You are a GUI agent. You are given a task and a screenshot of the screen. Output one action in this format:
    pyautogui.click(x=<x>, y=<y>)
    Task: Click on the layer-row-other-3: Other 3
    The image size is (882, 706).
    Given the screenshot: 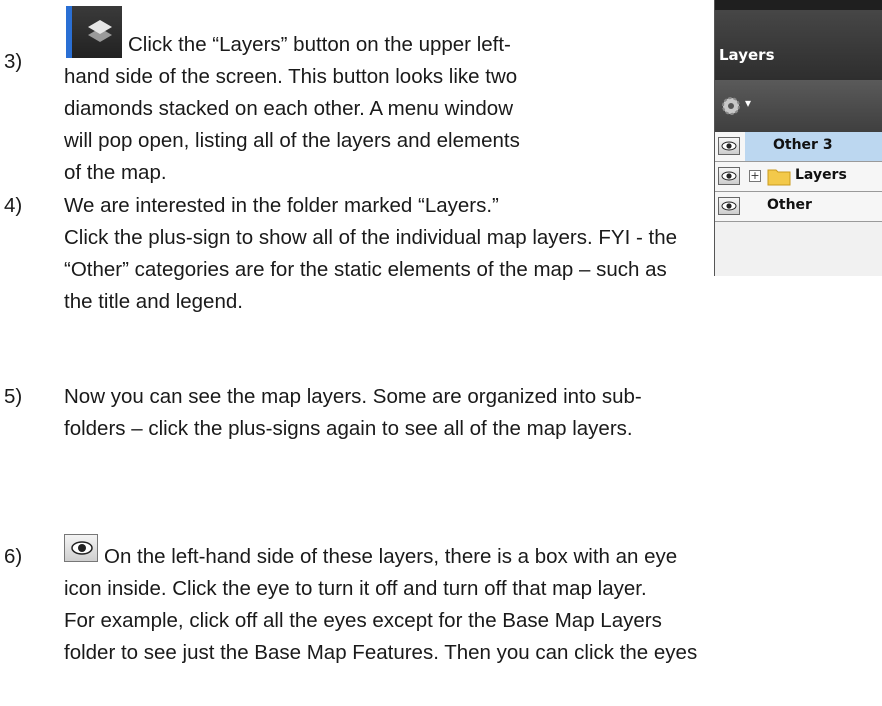 What is the action you would take?
    pyautogui.click(x=798, y=147)
    